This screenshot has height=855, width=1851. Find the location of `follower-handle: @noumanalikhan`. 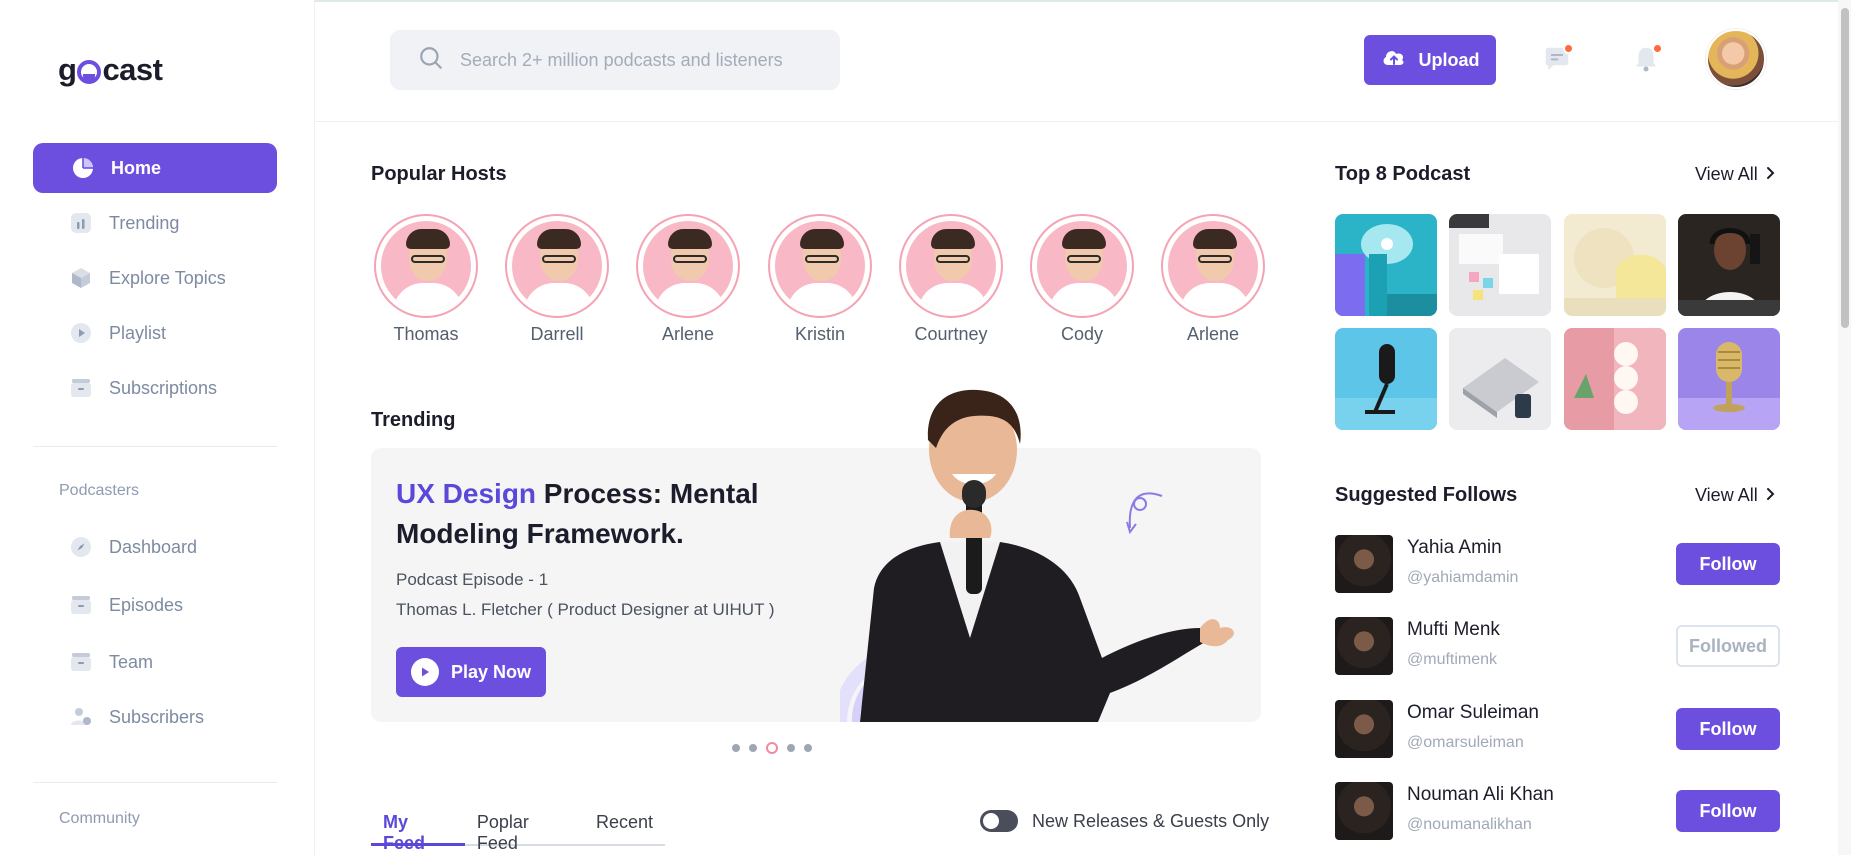

follower-handle: @noumanalikhan is located at coordinates (1469, 824).